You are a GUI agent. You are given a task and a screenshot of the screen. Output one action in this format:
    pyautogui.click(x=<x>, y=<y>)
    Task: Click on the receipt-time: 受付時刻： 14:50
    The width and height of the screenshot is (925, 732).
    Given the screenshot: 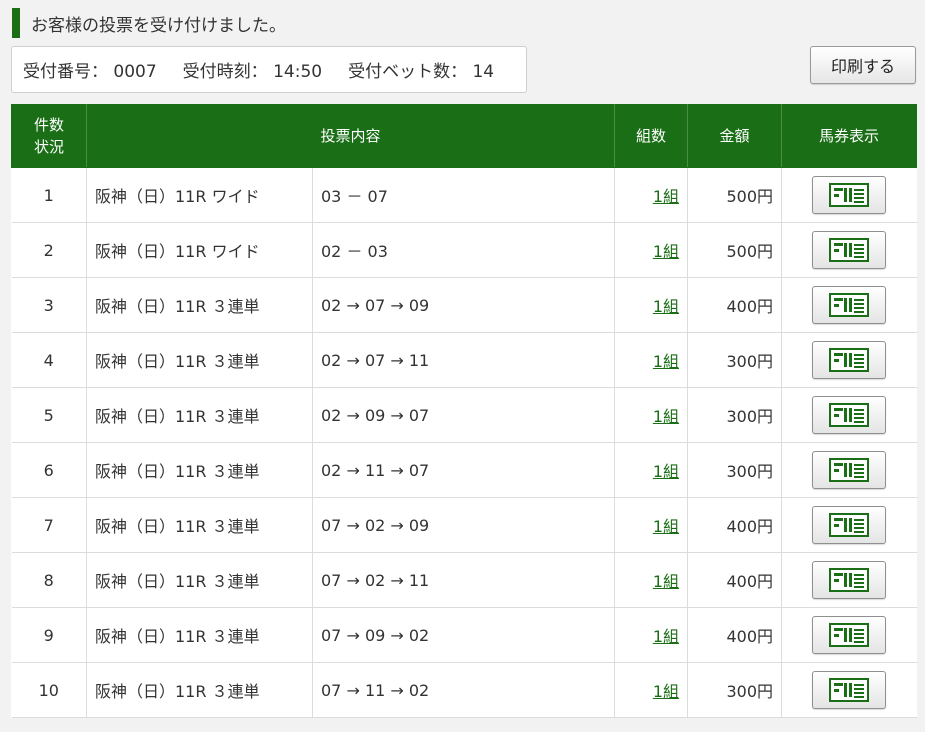 What is the action you would take?
    pyautogui.click(x=252, y=72)
    